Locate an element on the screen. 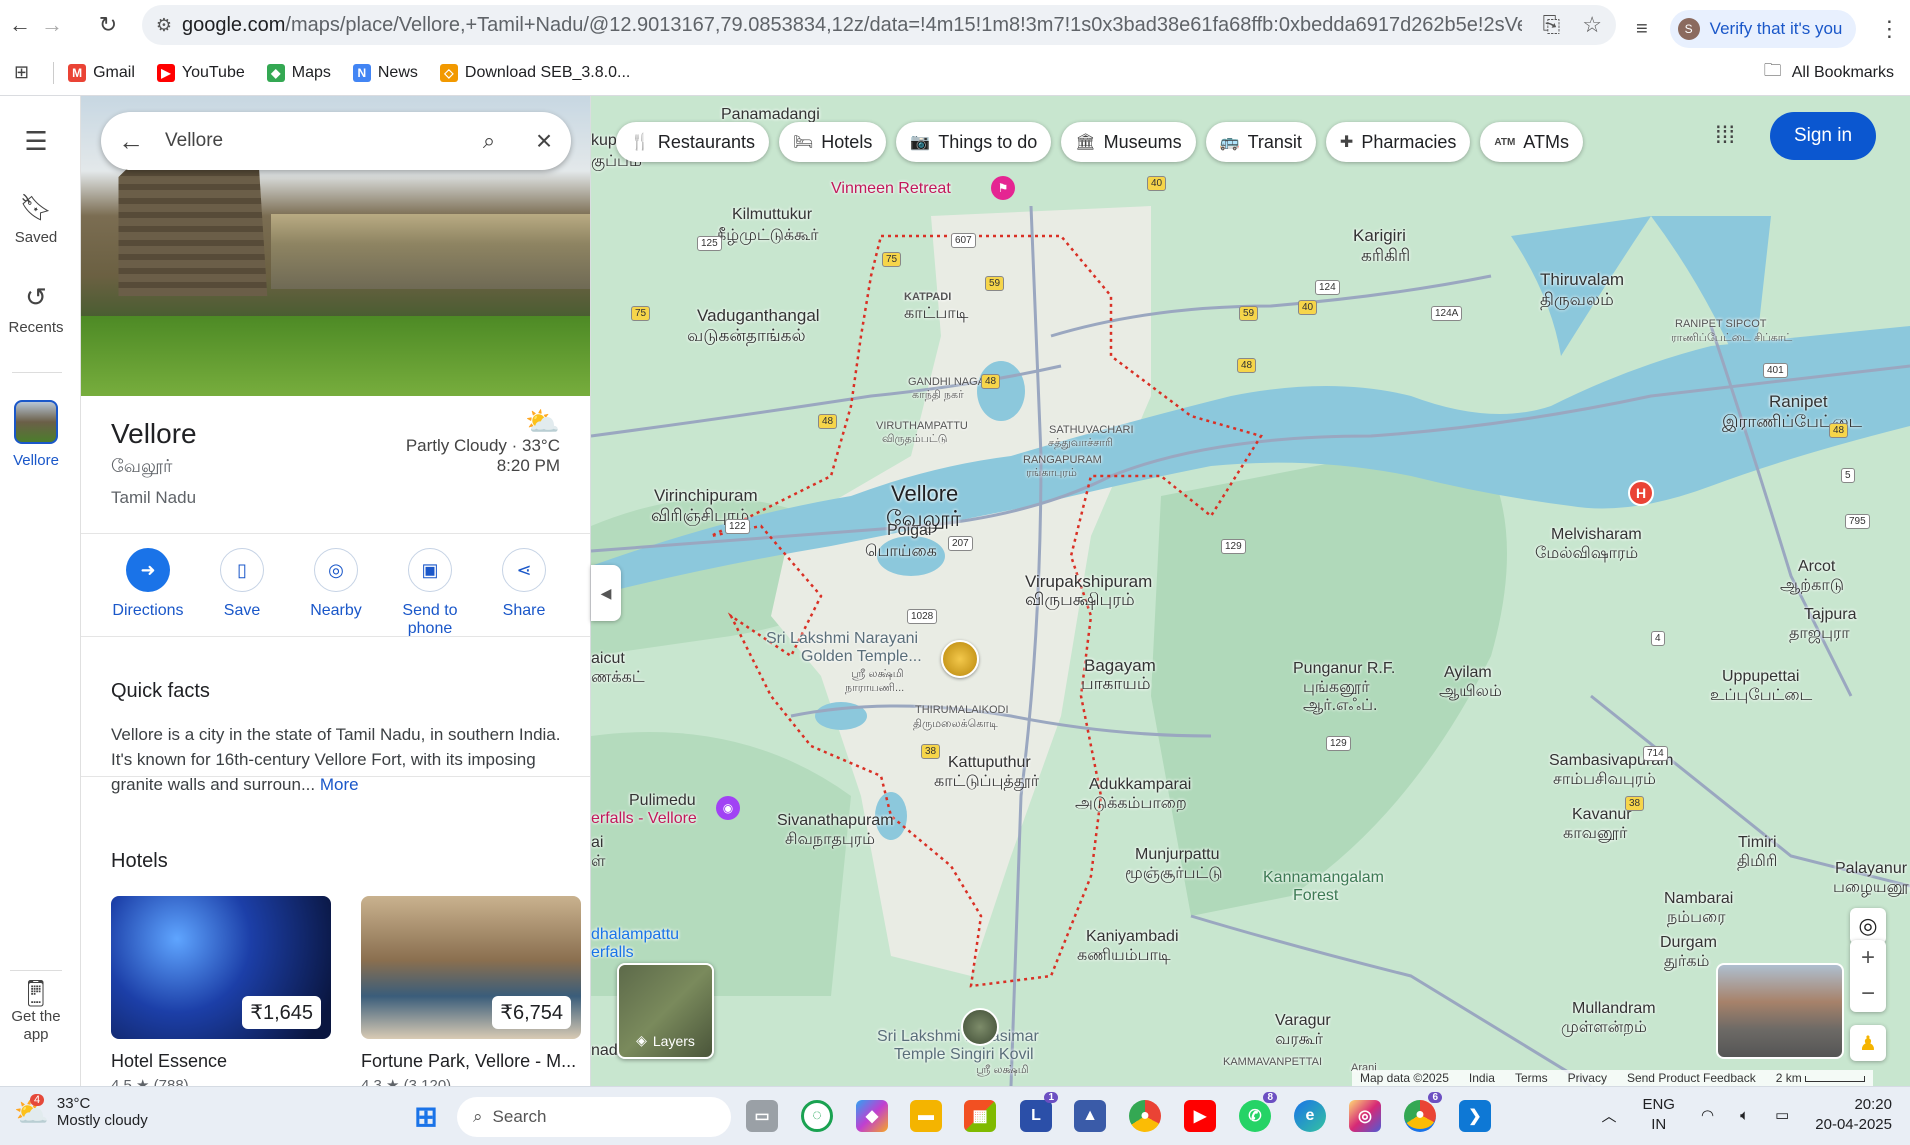 The image size is (1910, 1145). get-app-button: 📱︎ Get the app is located at coordinates (36, 1012).